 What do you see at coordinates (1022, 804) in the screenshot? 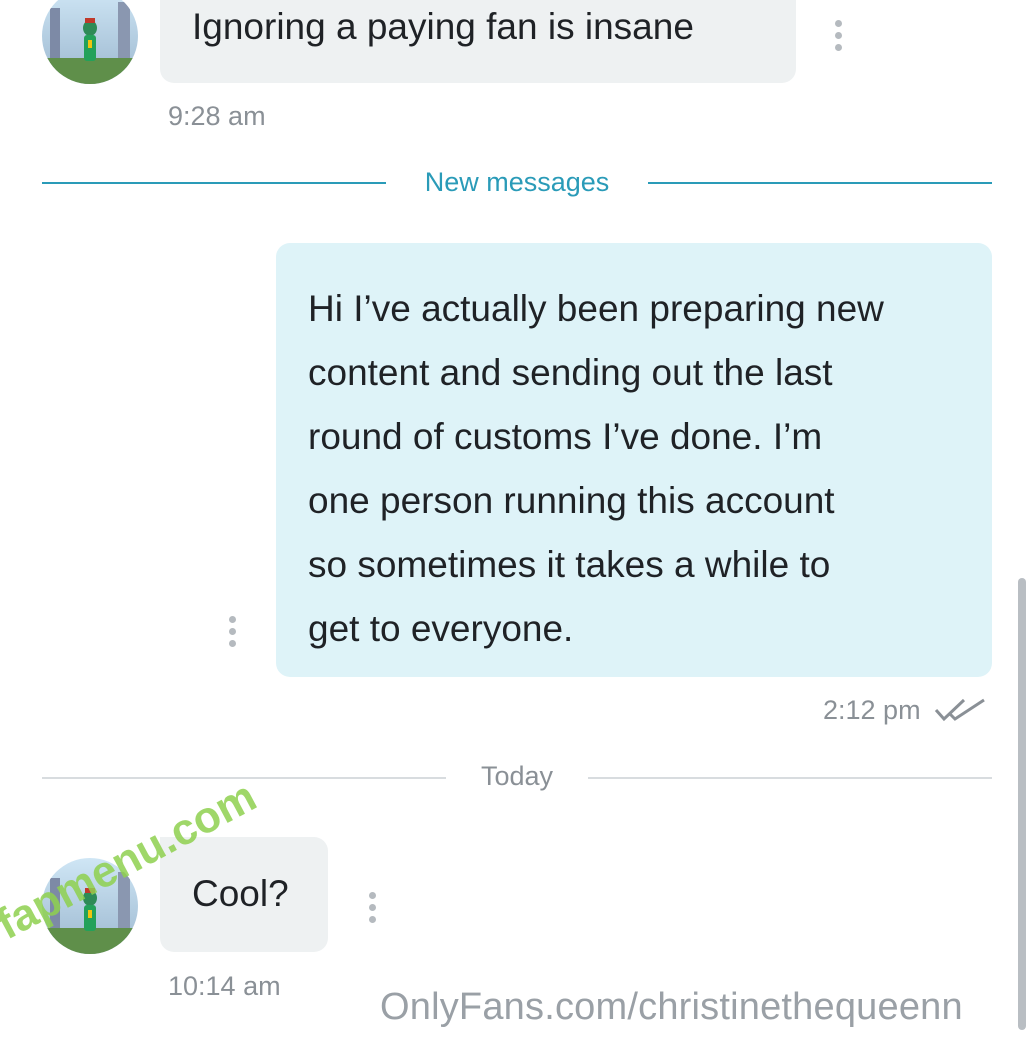
I see `scrollbar` at bounding box center [1022, 804].